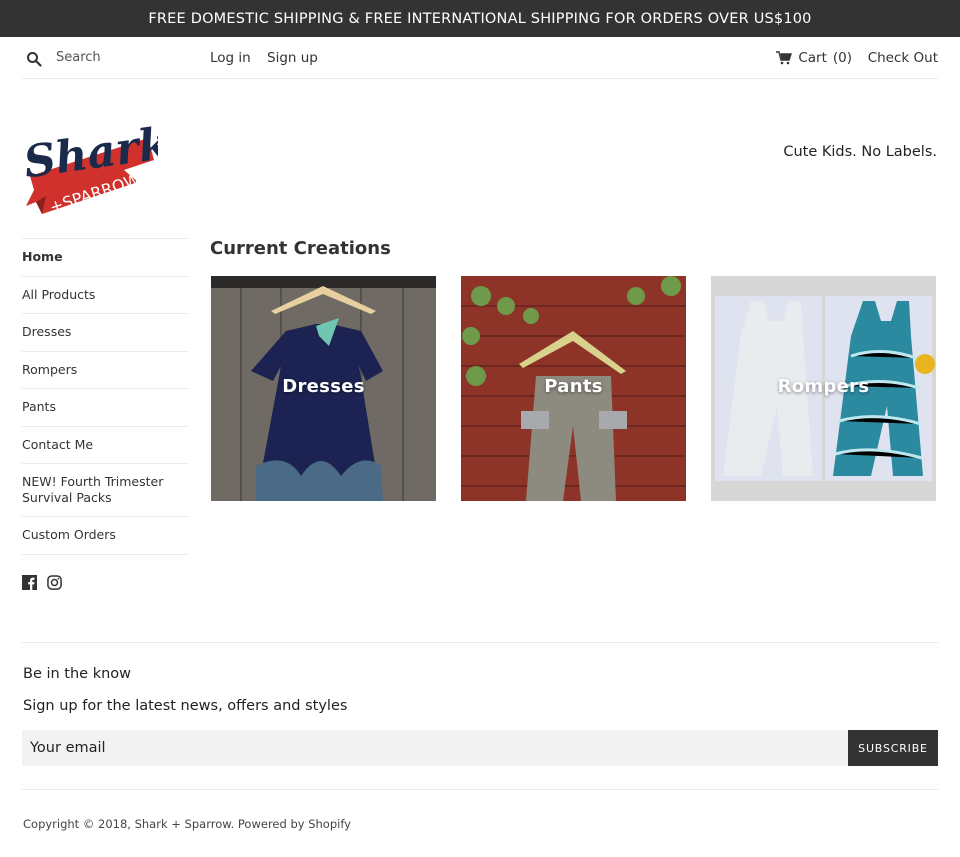 The image size is (960, 857). What do you see at coordinates (435, 748) in the screenshot?
I see `newsletter-email-input` at bounding box center [435, 748].